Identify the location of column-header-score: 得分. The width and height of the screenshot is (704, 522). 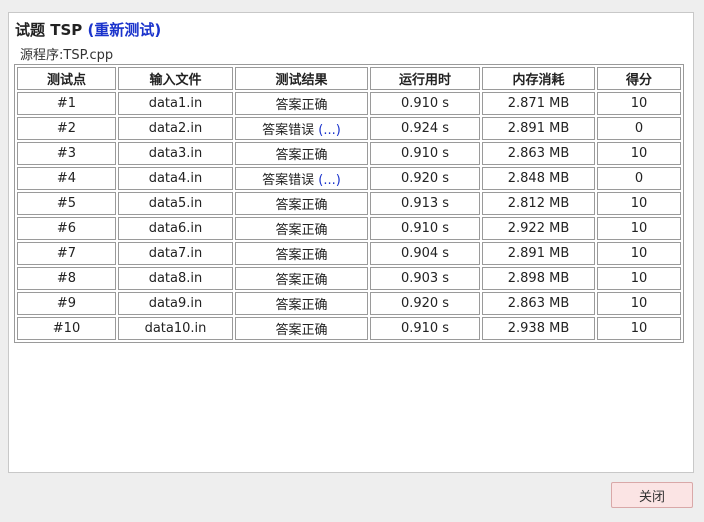
(639, 78).